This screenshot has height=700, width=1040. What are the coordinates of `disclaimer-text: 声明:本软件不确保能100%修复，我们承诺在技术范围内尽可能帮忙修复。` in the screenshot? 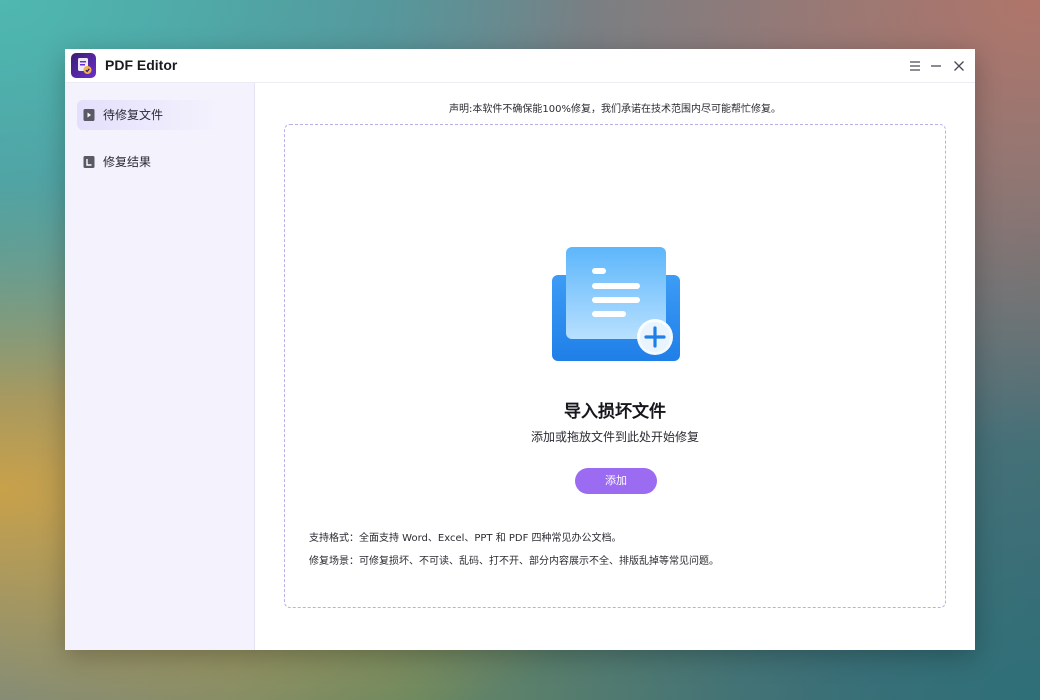 It's located at (615, 109).